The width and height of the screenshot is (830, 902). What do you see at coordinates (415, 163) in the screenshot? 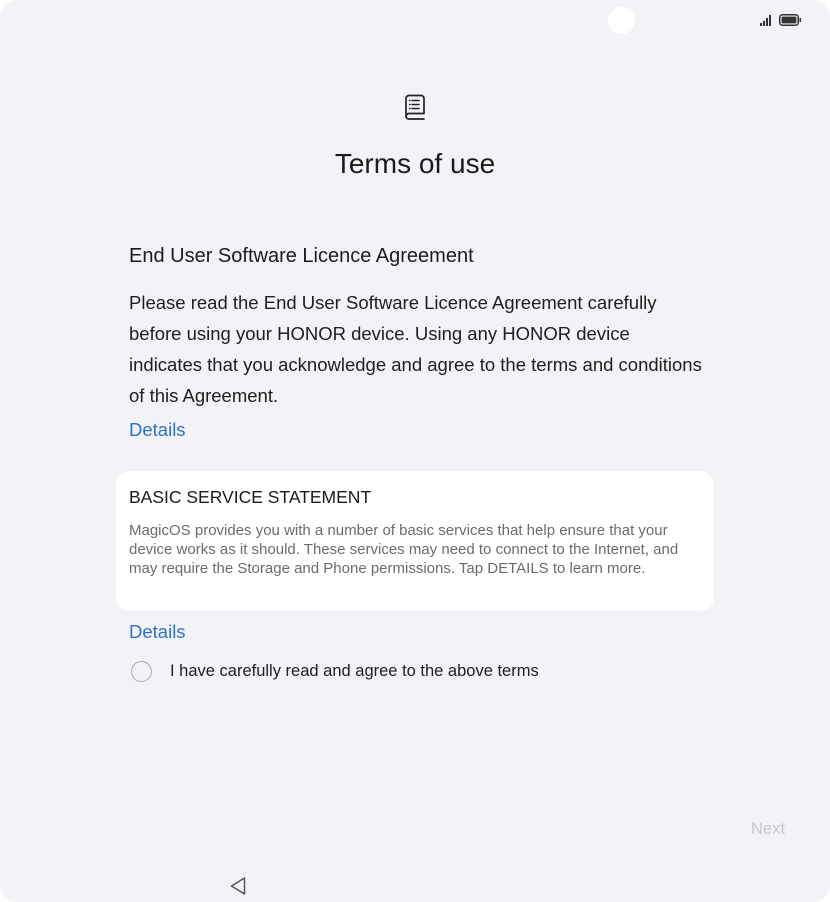
I see `page-title: Terms of use` at bounding box center [415, 163].